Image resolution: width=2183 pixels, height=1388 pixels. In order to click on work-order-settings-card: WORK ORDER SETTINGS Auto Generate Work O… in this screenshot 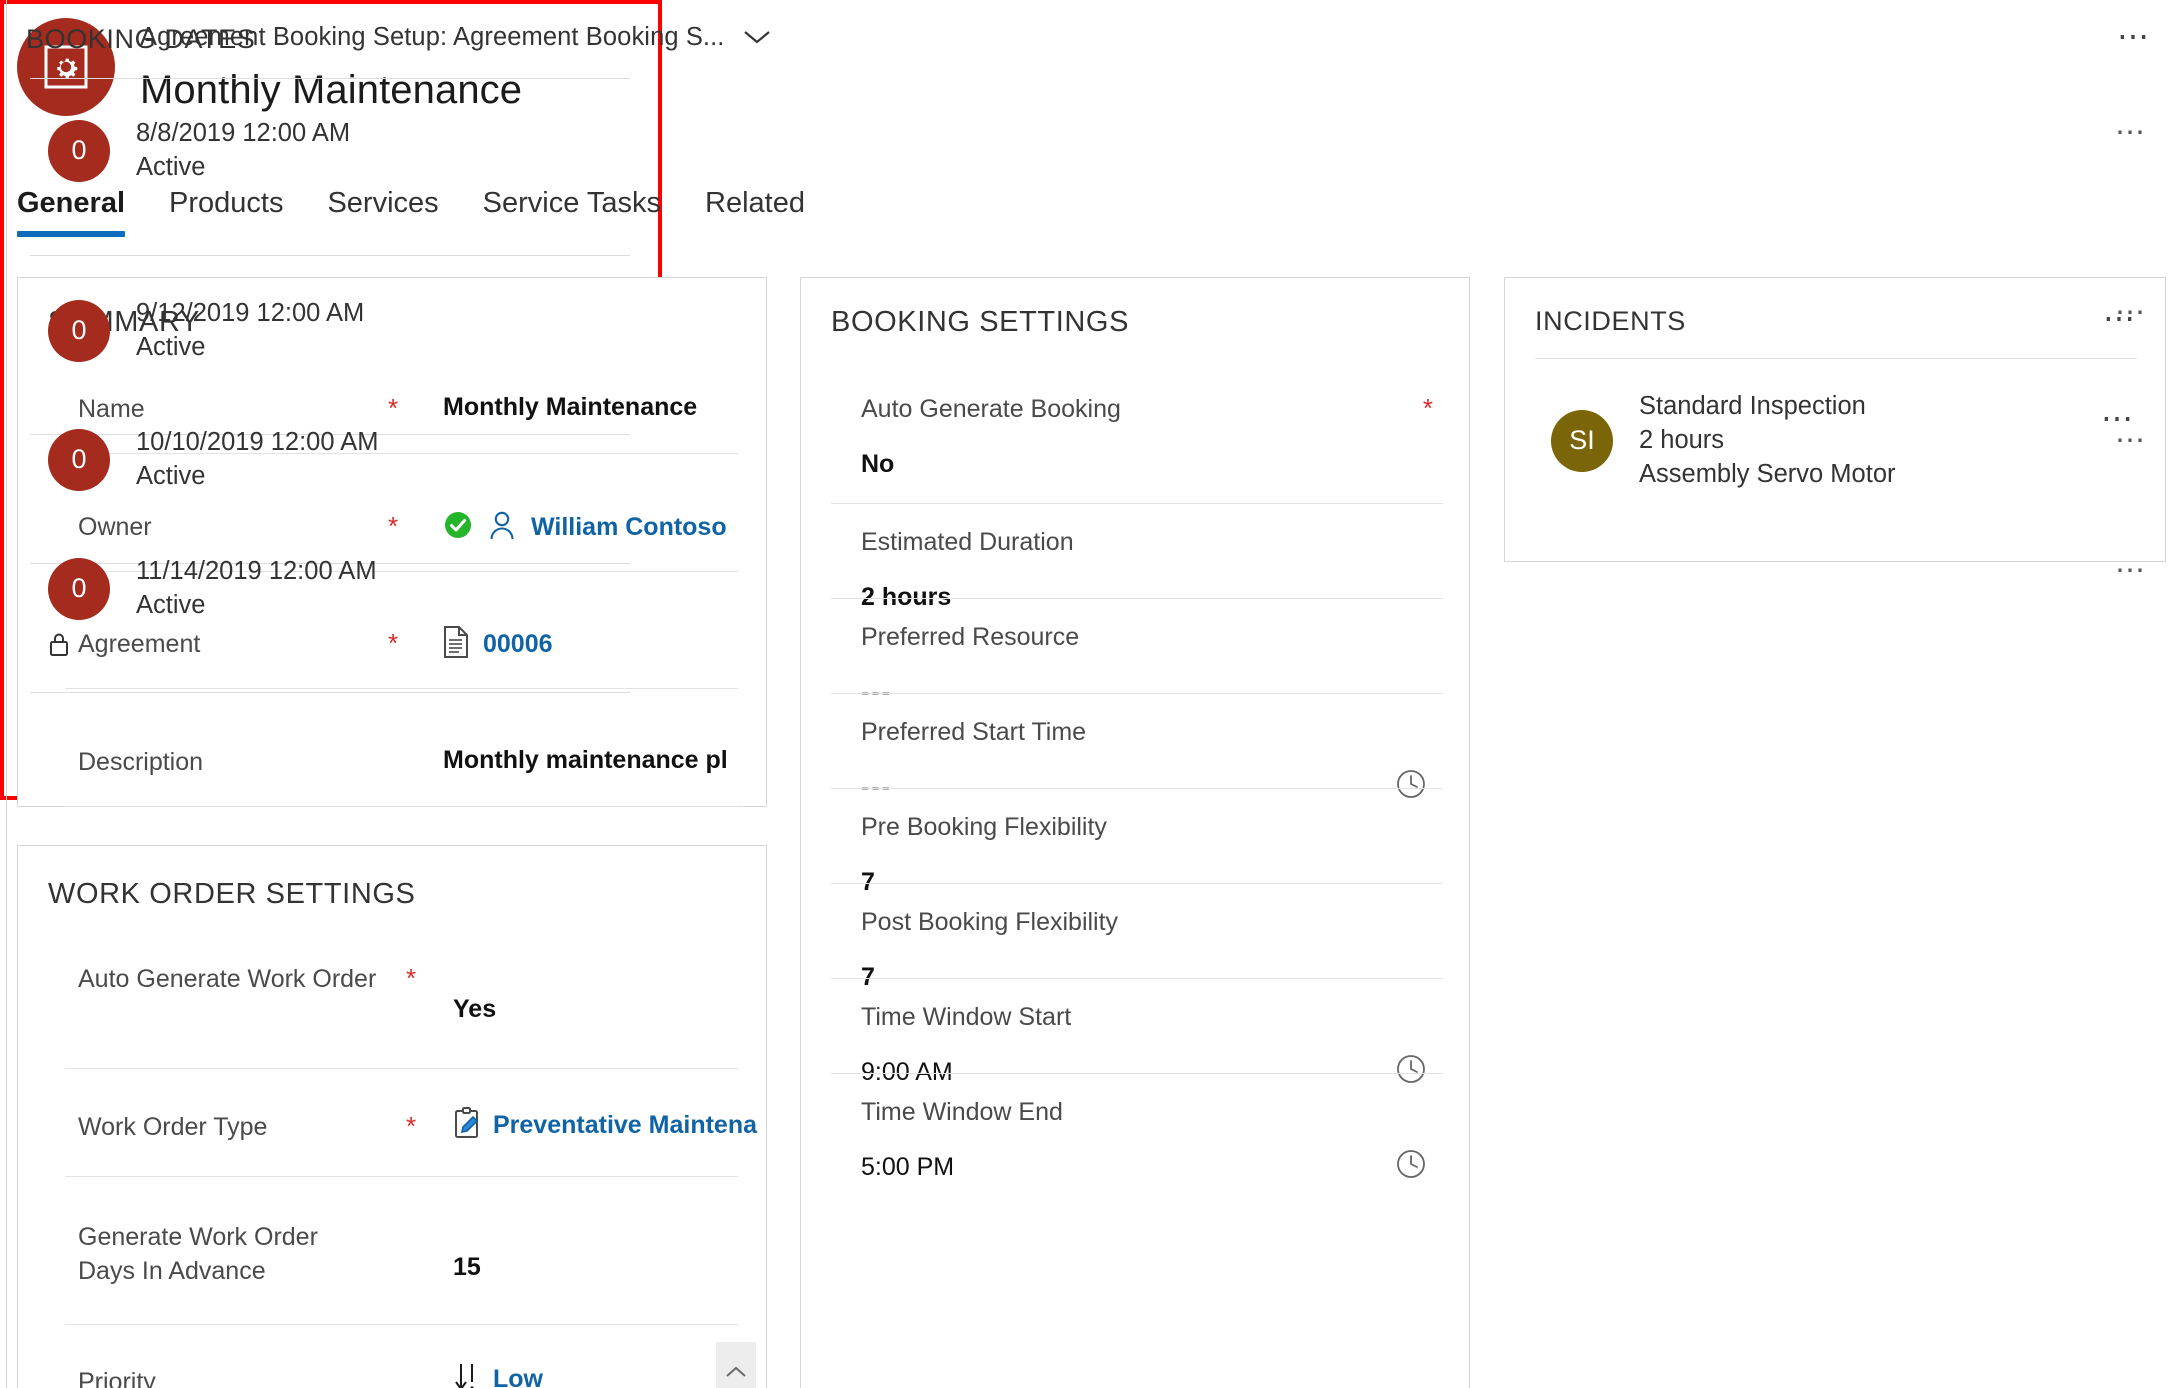, I will do `click(392, 1116)`.